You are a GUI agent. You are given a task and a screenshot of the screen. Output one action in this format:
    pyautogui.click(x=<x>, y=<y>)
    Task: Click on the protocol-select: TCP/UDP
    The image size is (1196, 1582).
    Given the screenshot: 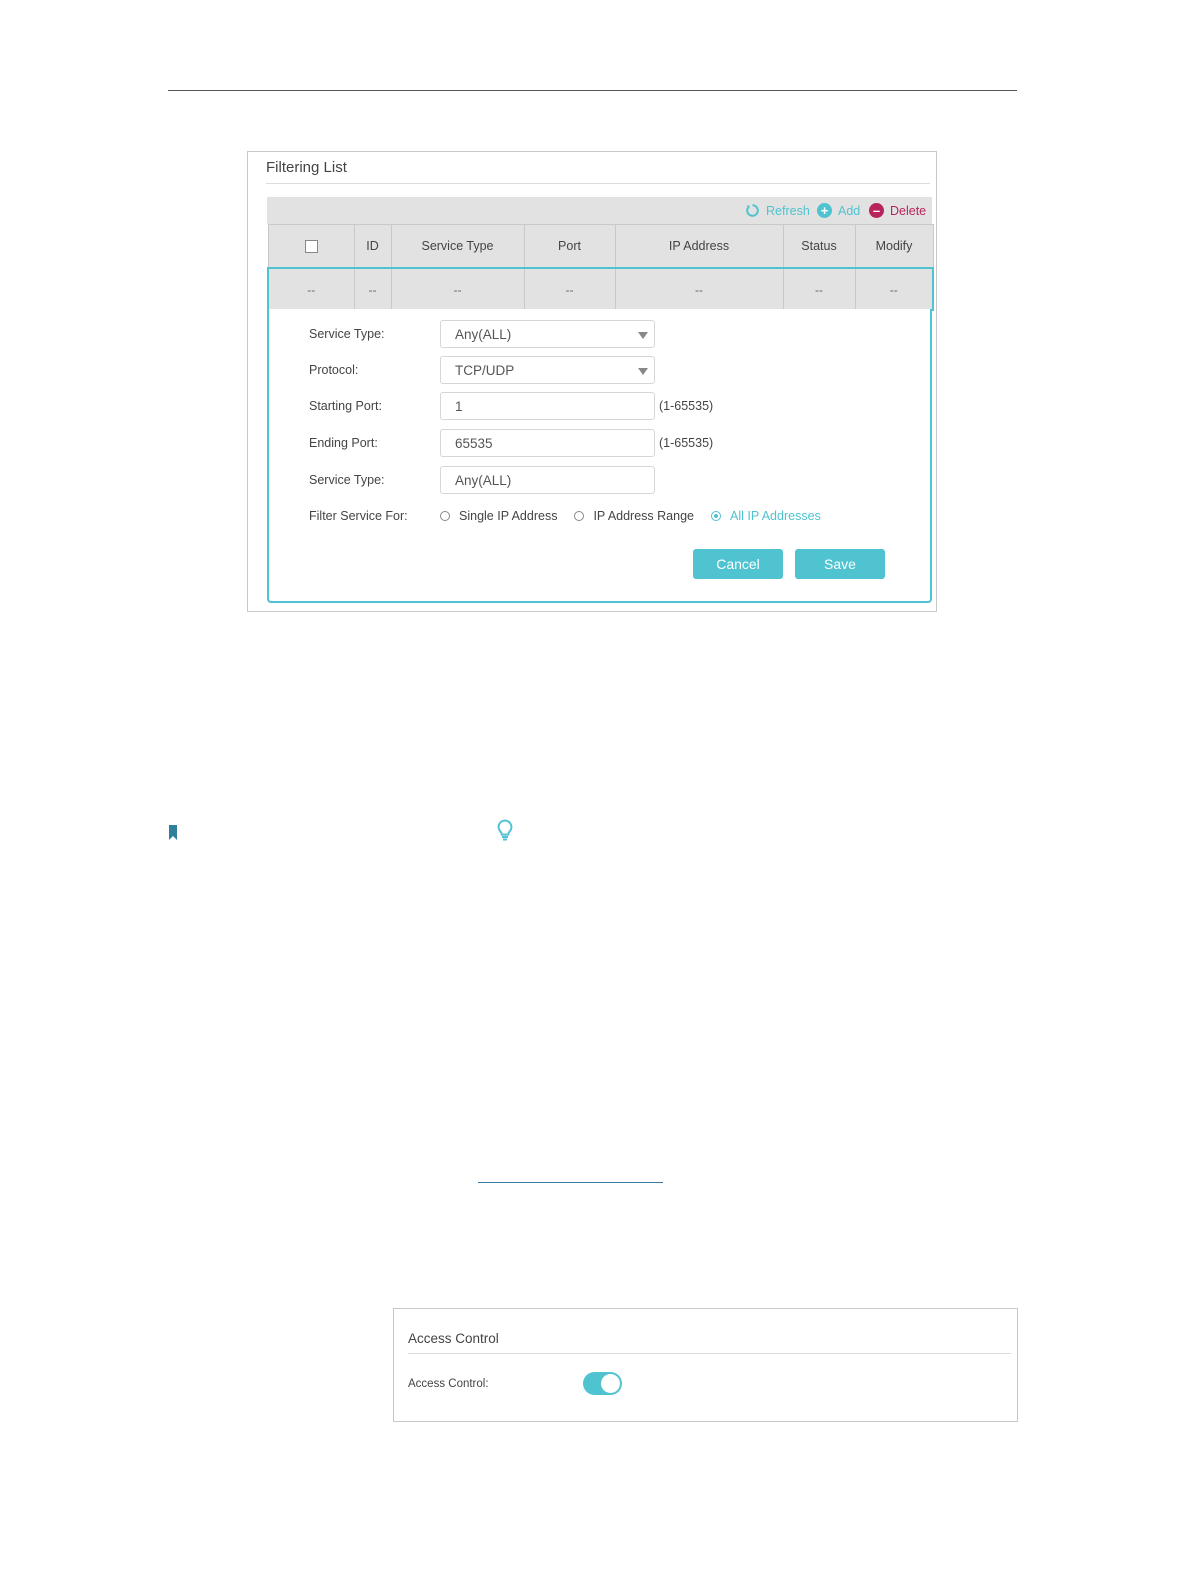 What is the action you would take?
    pyautogui.click(x=547, y=370)
    